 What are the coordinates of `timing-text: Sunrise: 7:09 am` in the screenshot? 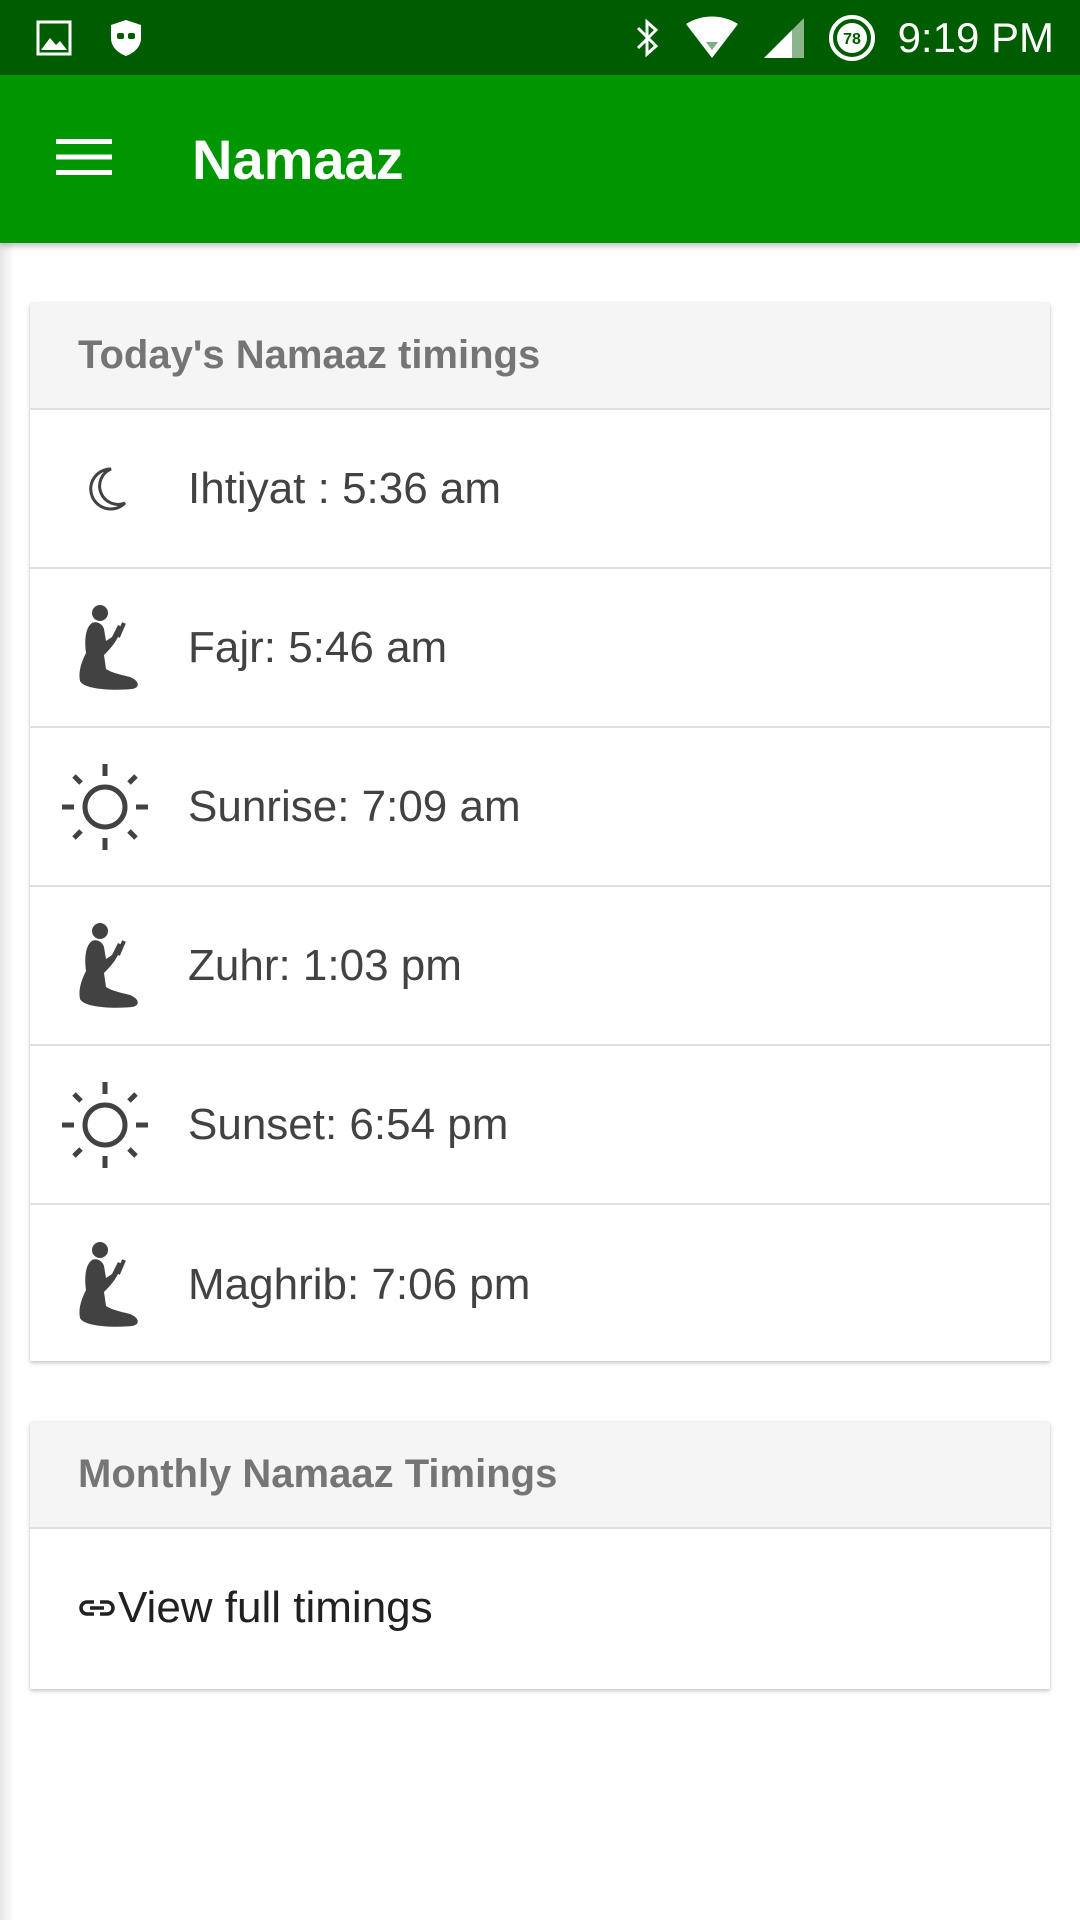 It's located at (354, 806).